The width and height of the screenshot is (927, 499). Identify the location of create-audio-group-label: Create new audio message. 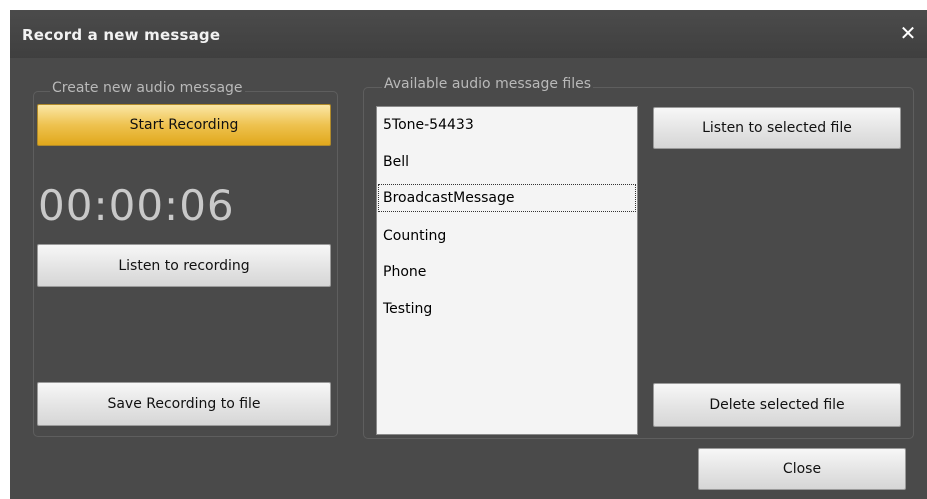
(147, 88).